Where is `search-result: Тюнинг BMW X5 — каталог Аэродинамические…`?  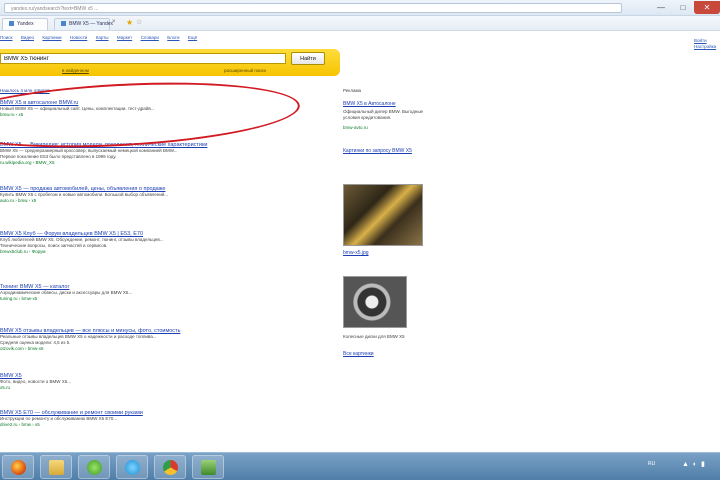
search-result: Тюнинг BMW X5 — каталог Аэродинамические… is located at coordinates (160, 292).